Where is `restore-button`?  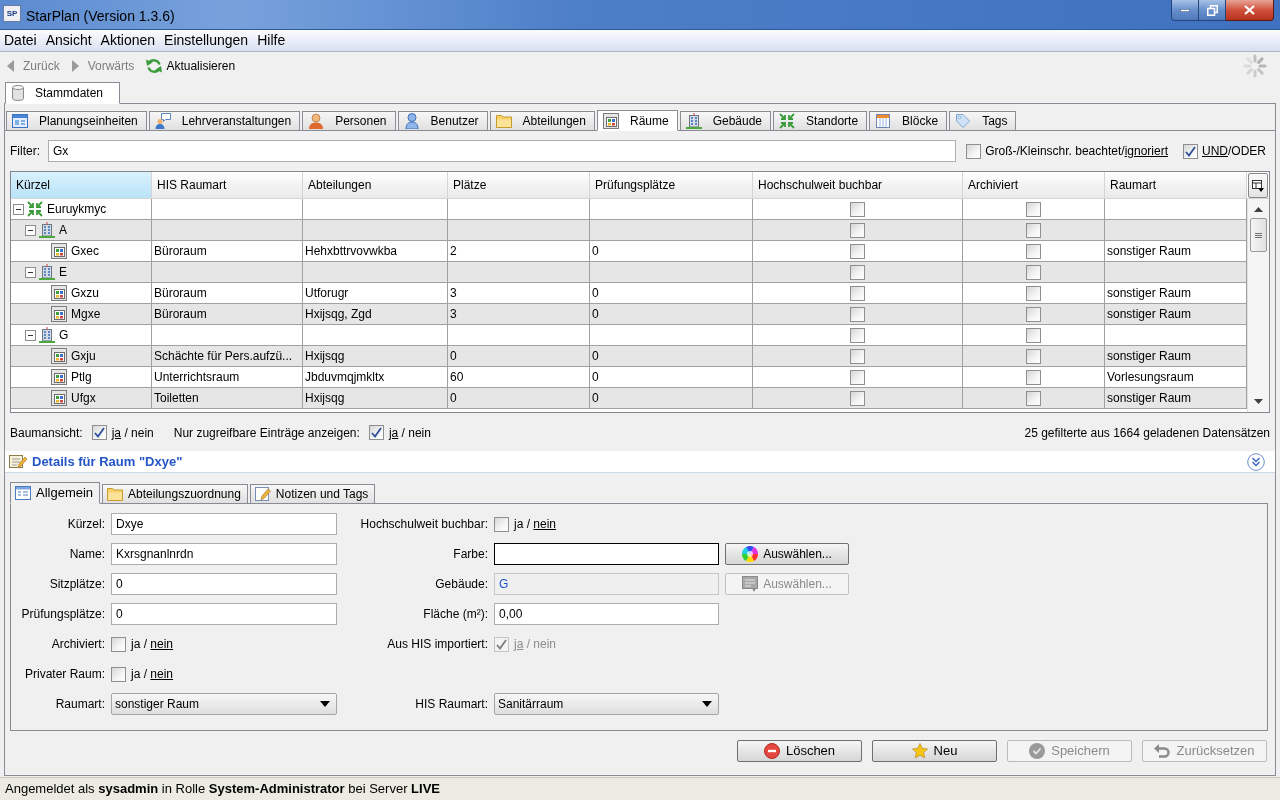
restore-button is located at coordinates (1212, 10).